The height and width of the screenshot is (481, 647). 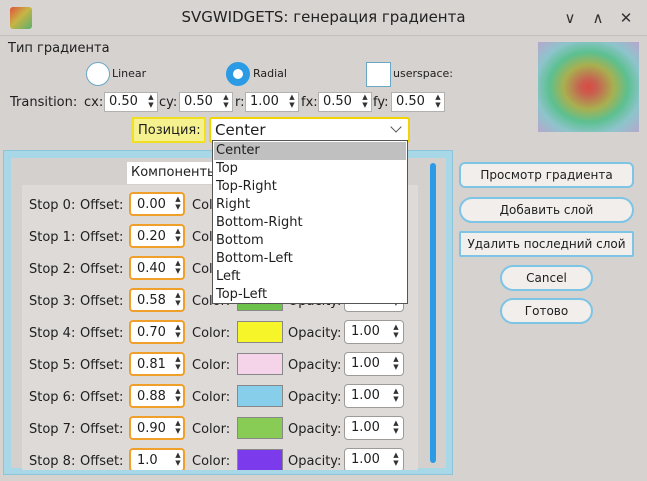 What do you see at coordinates (44, 102) in the screenshot?
I see `transition-label: Transition:` at bounding box center [44, 102].